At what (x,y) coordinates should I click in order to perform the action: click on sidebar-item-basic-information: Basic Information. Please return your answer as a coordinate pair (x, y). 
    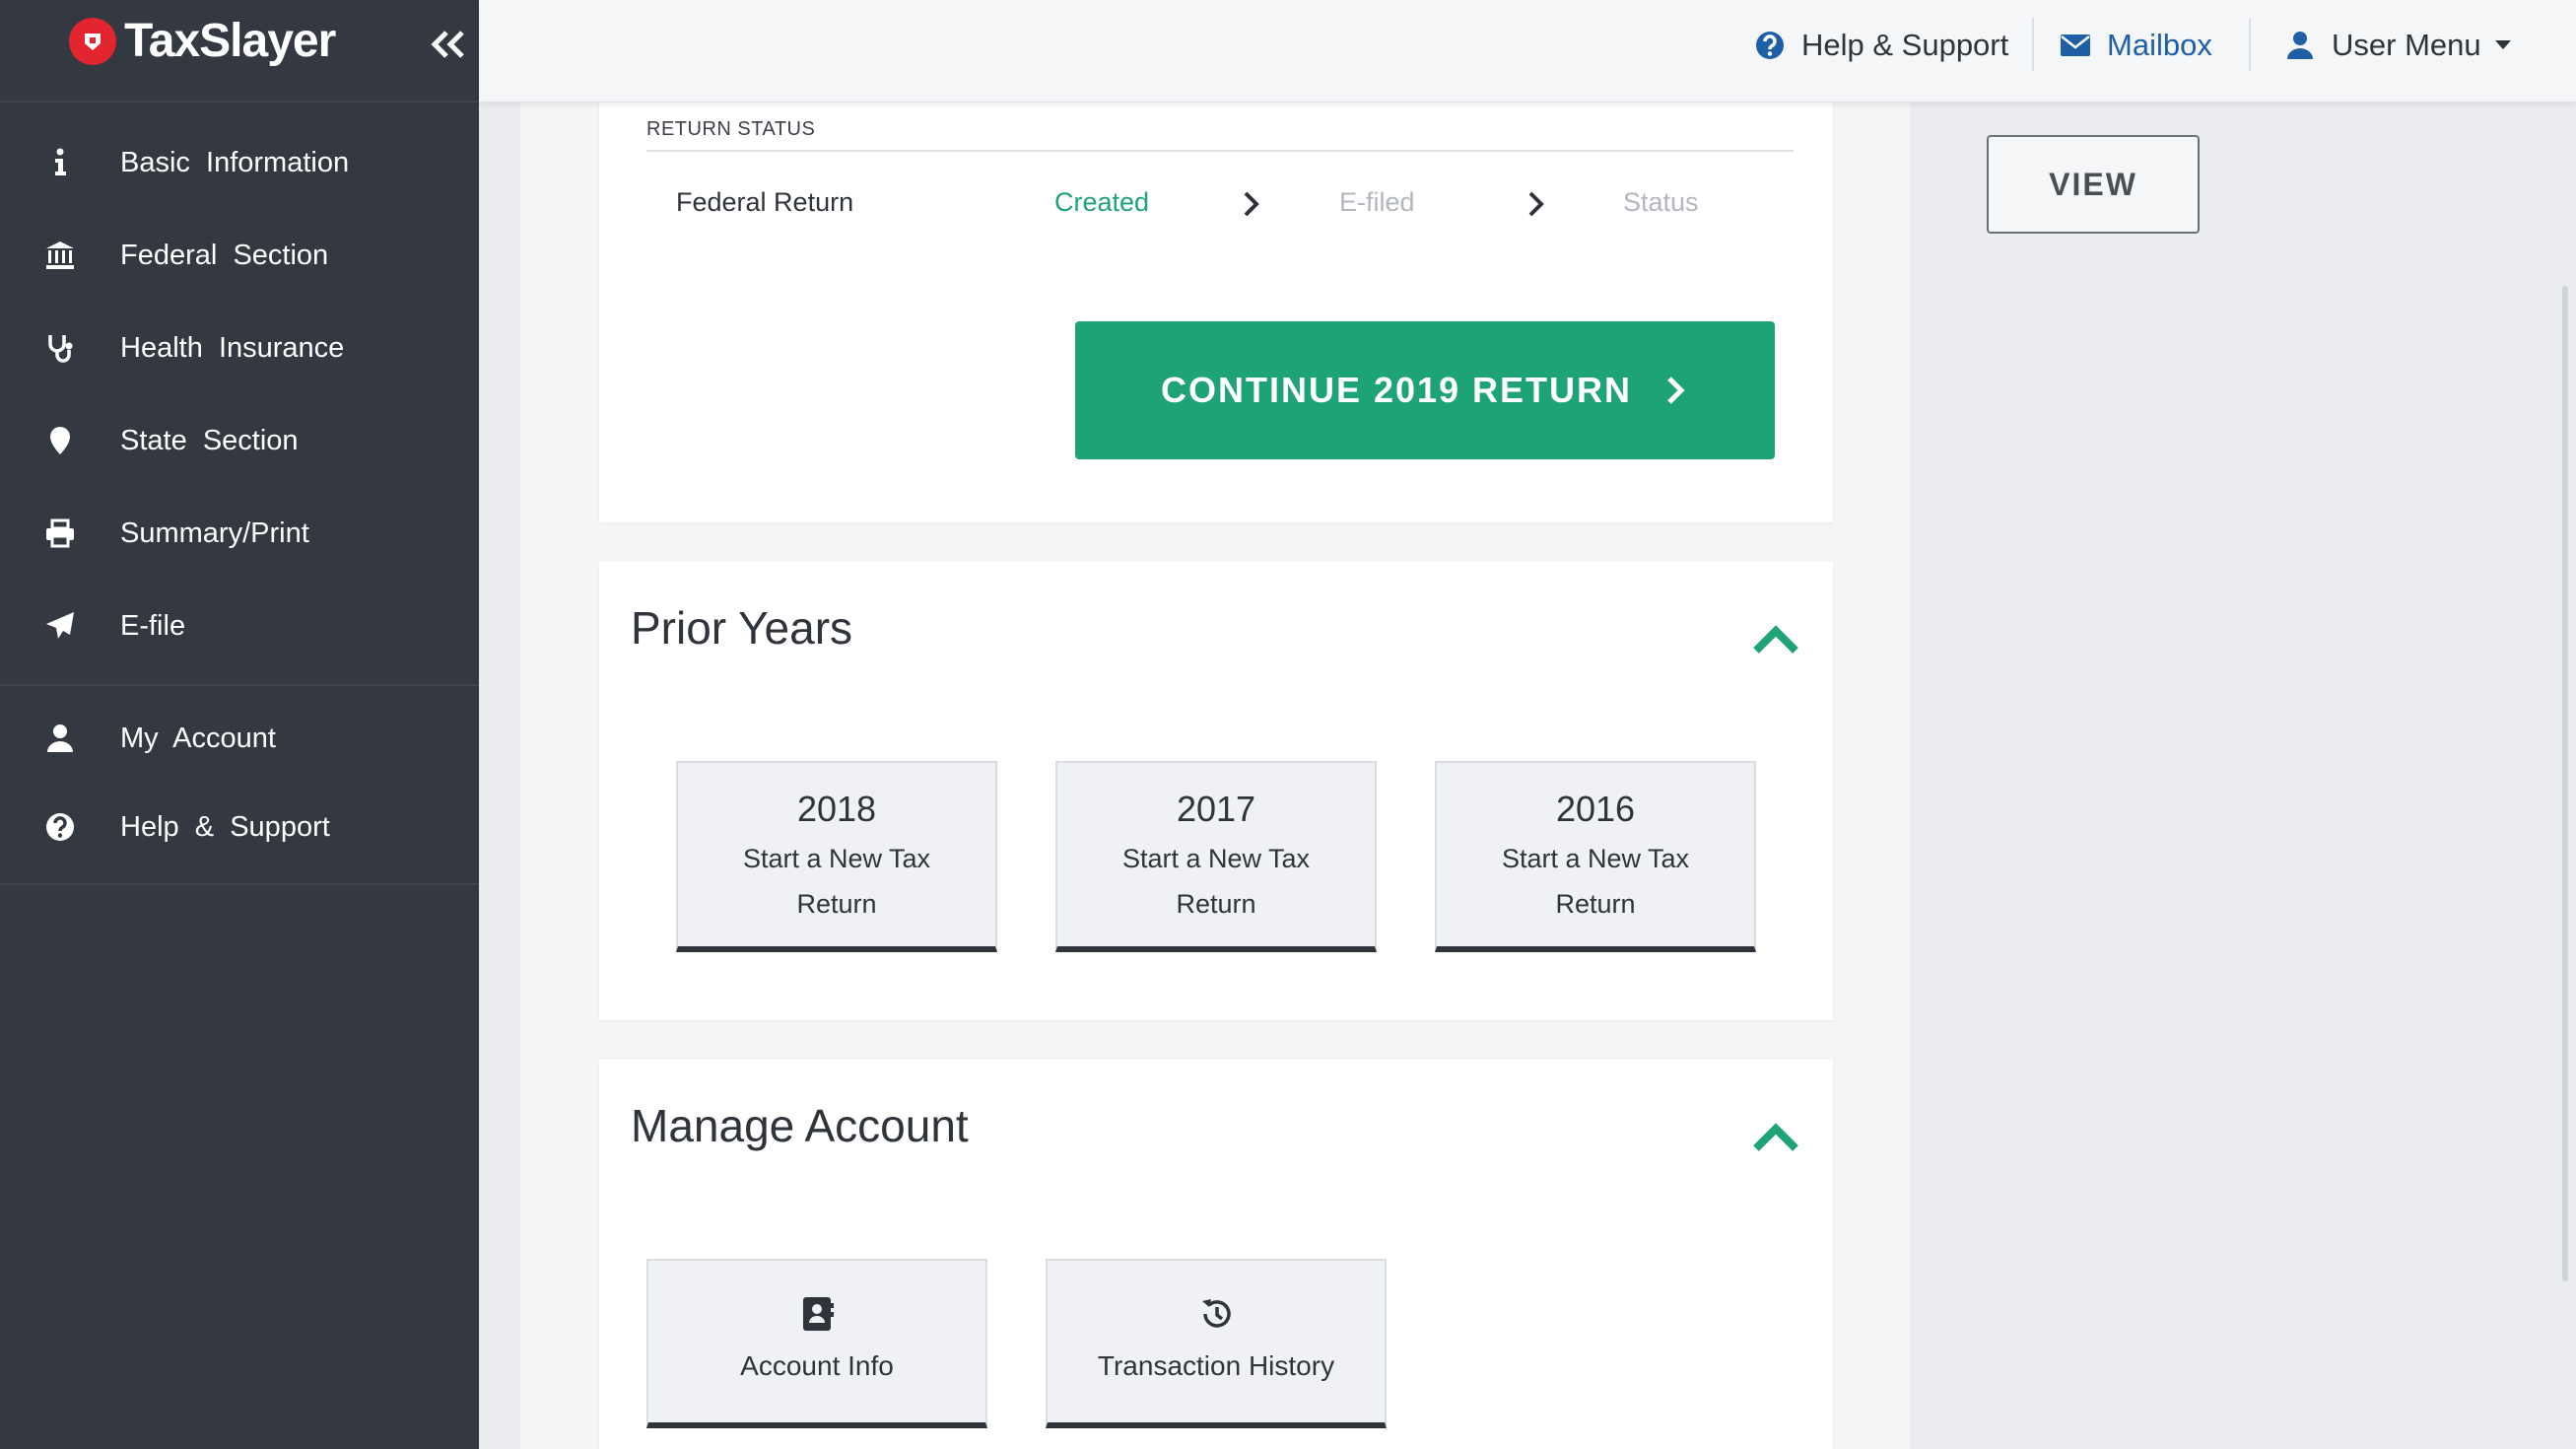
    Looking at the image, I should click on (239, 163).